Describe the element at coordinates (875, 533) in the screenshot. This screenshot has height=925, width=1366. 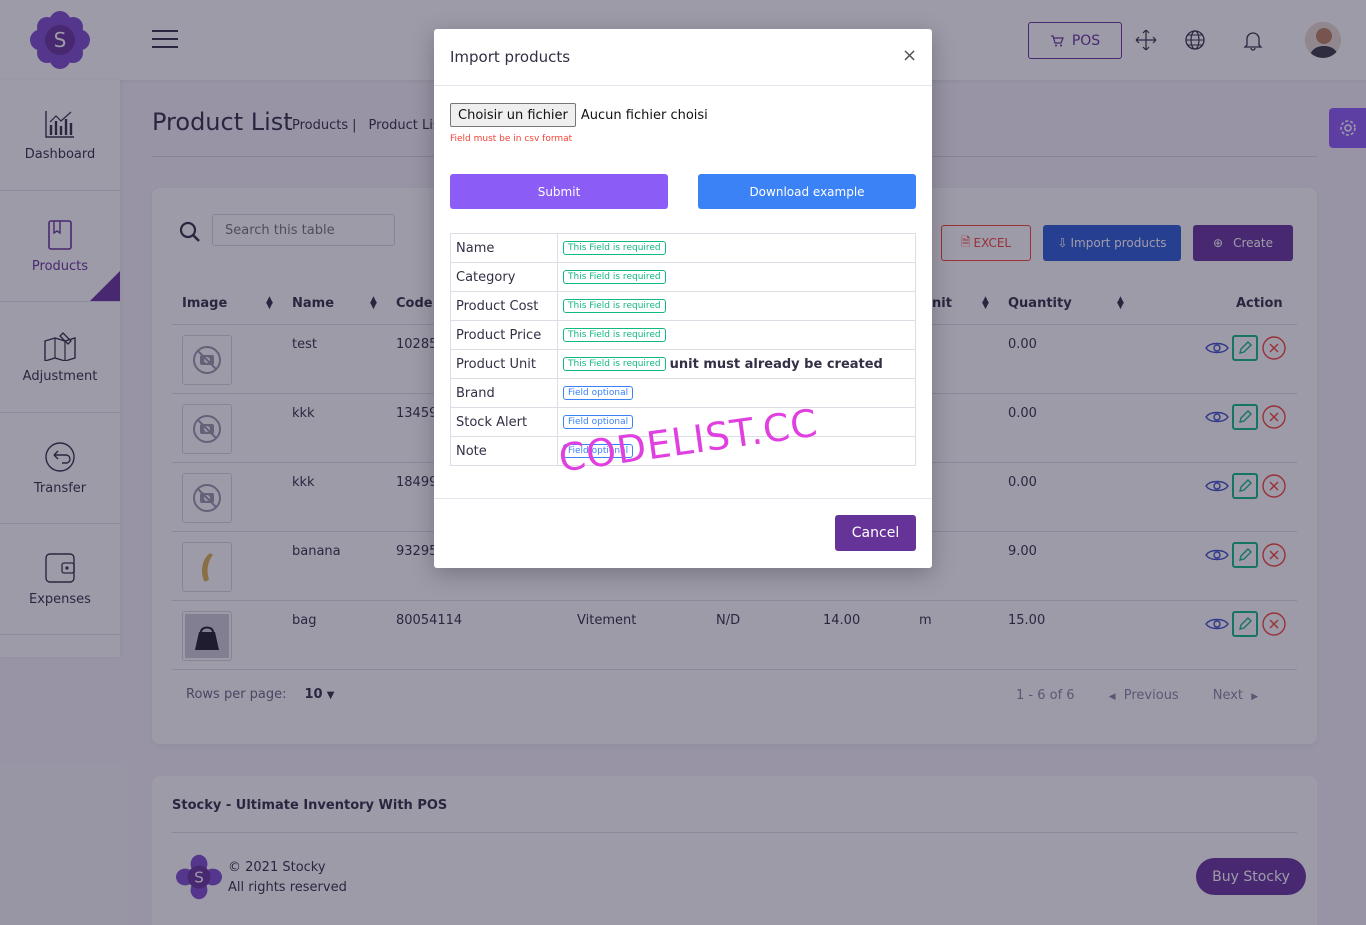
I see `cancel-button: Cancel` at that location.